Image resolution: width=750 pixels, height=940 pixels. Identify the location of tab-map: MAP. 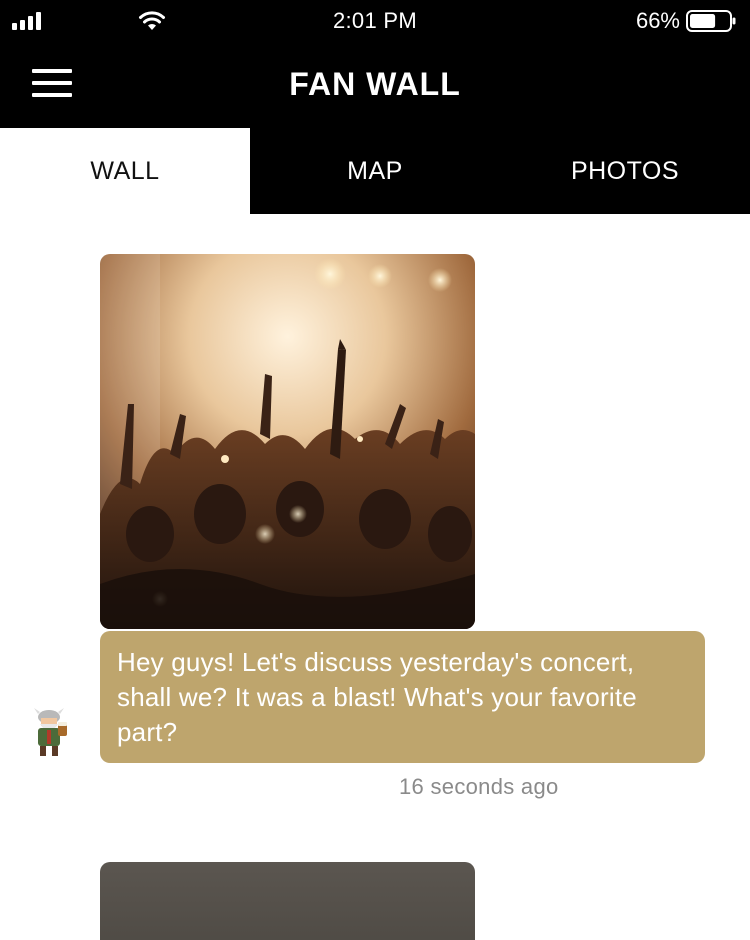
(375, 171).